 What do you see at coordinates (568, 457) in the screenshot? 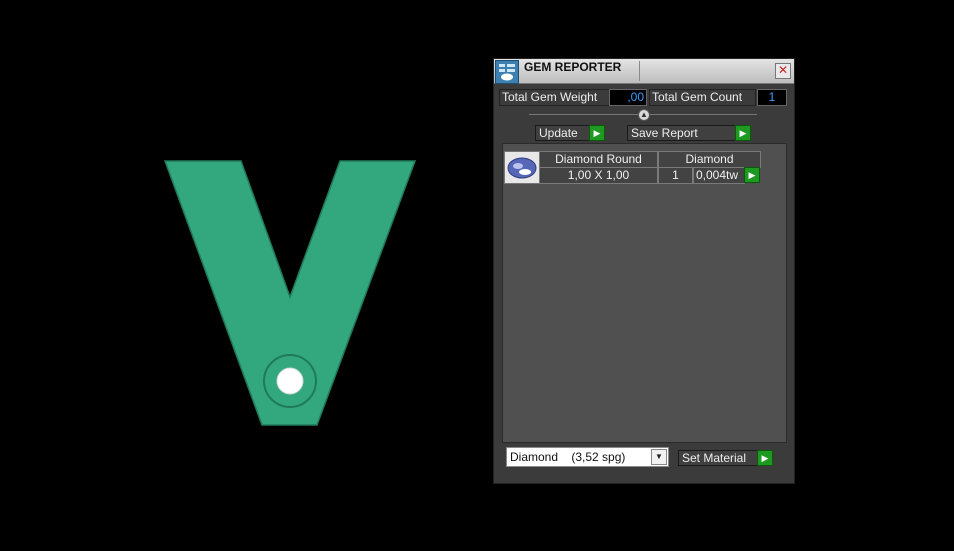
I see `material-select-value: Diamond (3,52 spg)` at bounding box center [568, 457].